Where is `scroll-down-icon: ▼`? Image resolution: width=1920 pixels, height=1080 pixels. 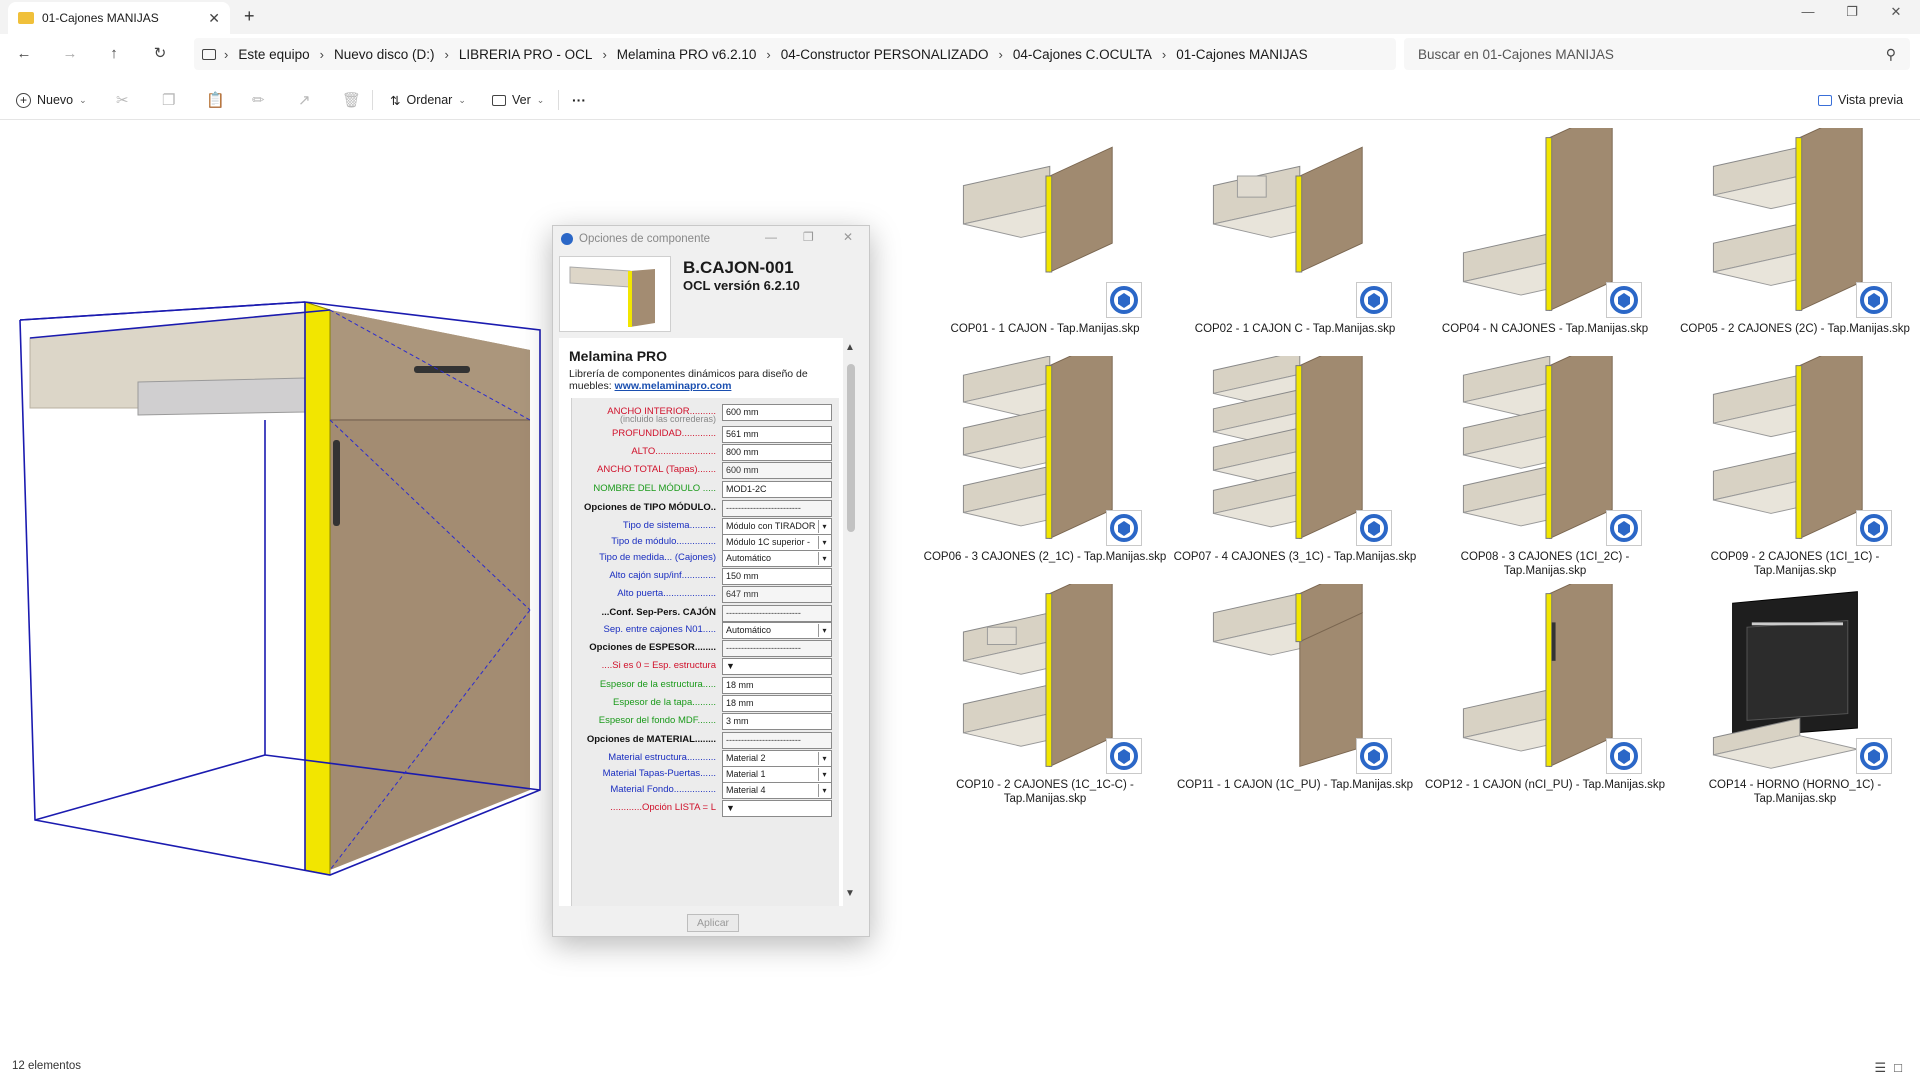
scroll-down-icon: ▼ is located at coordinates (850, 893).